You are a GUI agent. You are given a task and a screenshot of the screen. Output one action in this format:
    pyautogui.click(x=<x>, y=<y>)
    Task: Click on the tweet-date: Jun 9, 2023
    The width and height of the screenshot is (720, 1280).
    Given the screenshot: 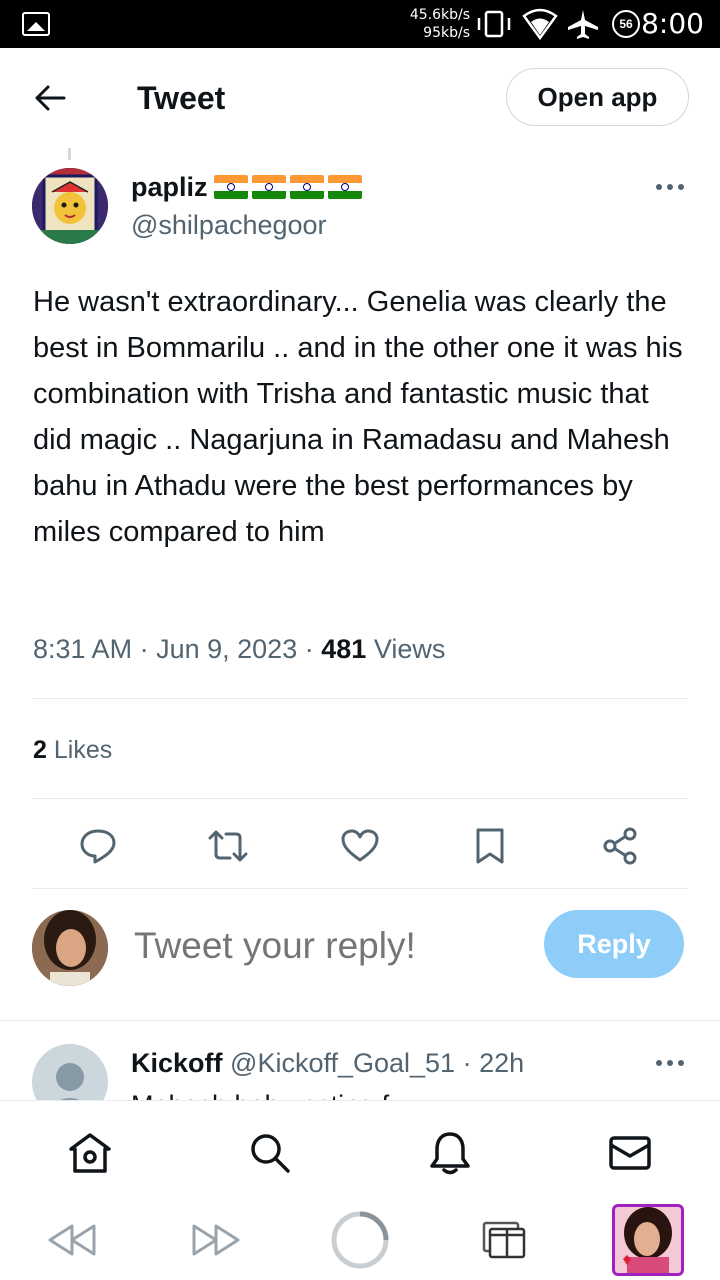 What is the action you would take?
    pyautogui.click(x=226, y=649)
    